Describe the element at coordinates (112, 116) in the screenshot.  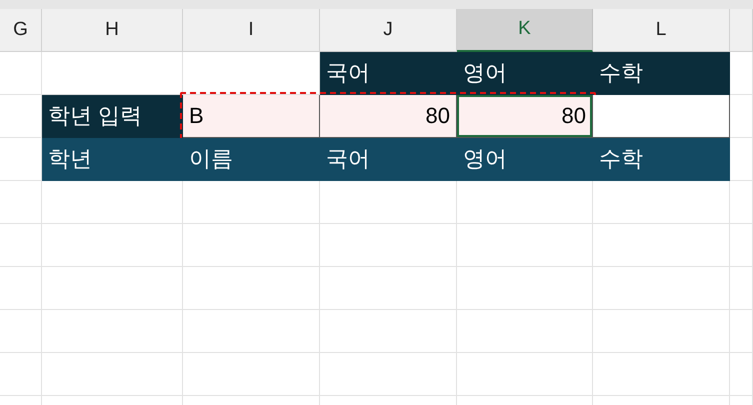
I see `table-cell: 학년 입력` at that location.